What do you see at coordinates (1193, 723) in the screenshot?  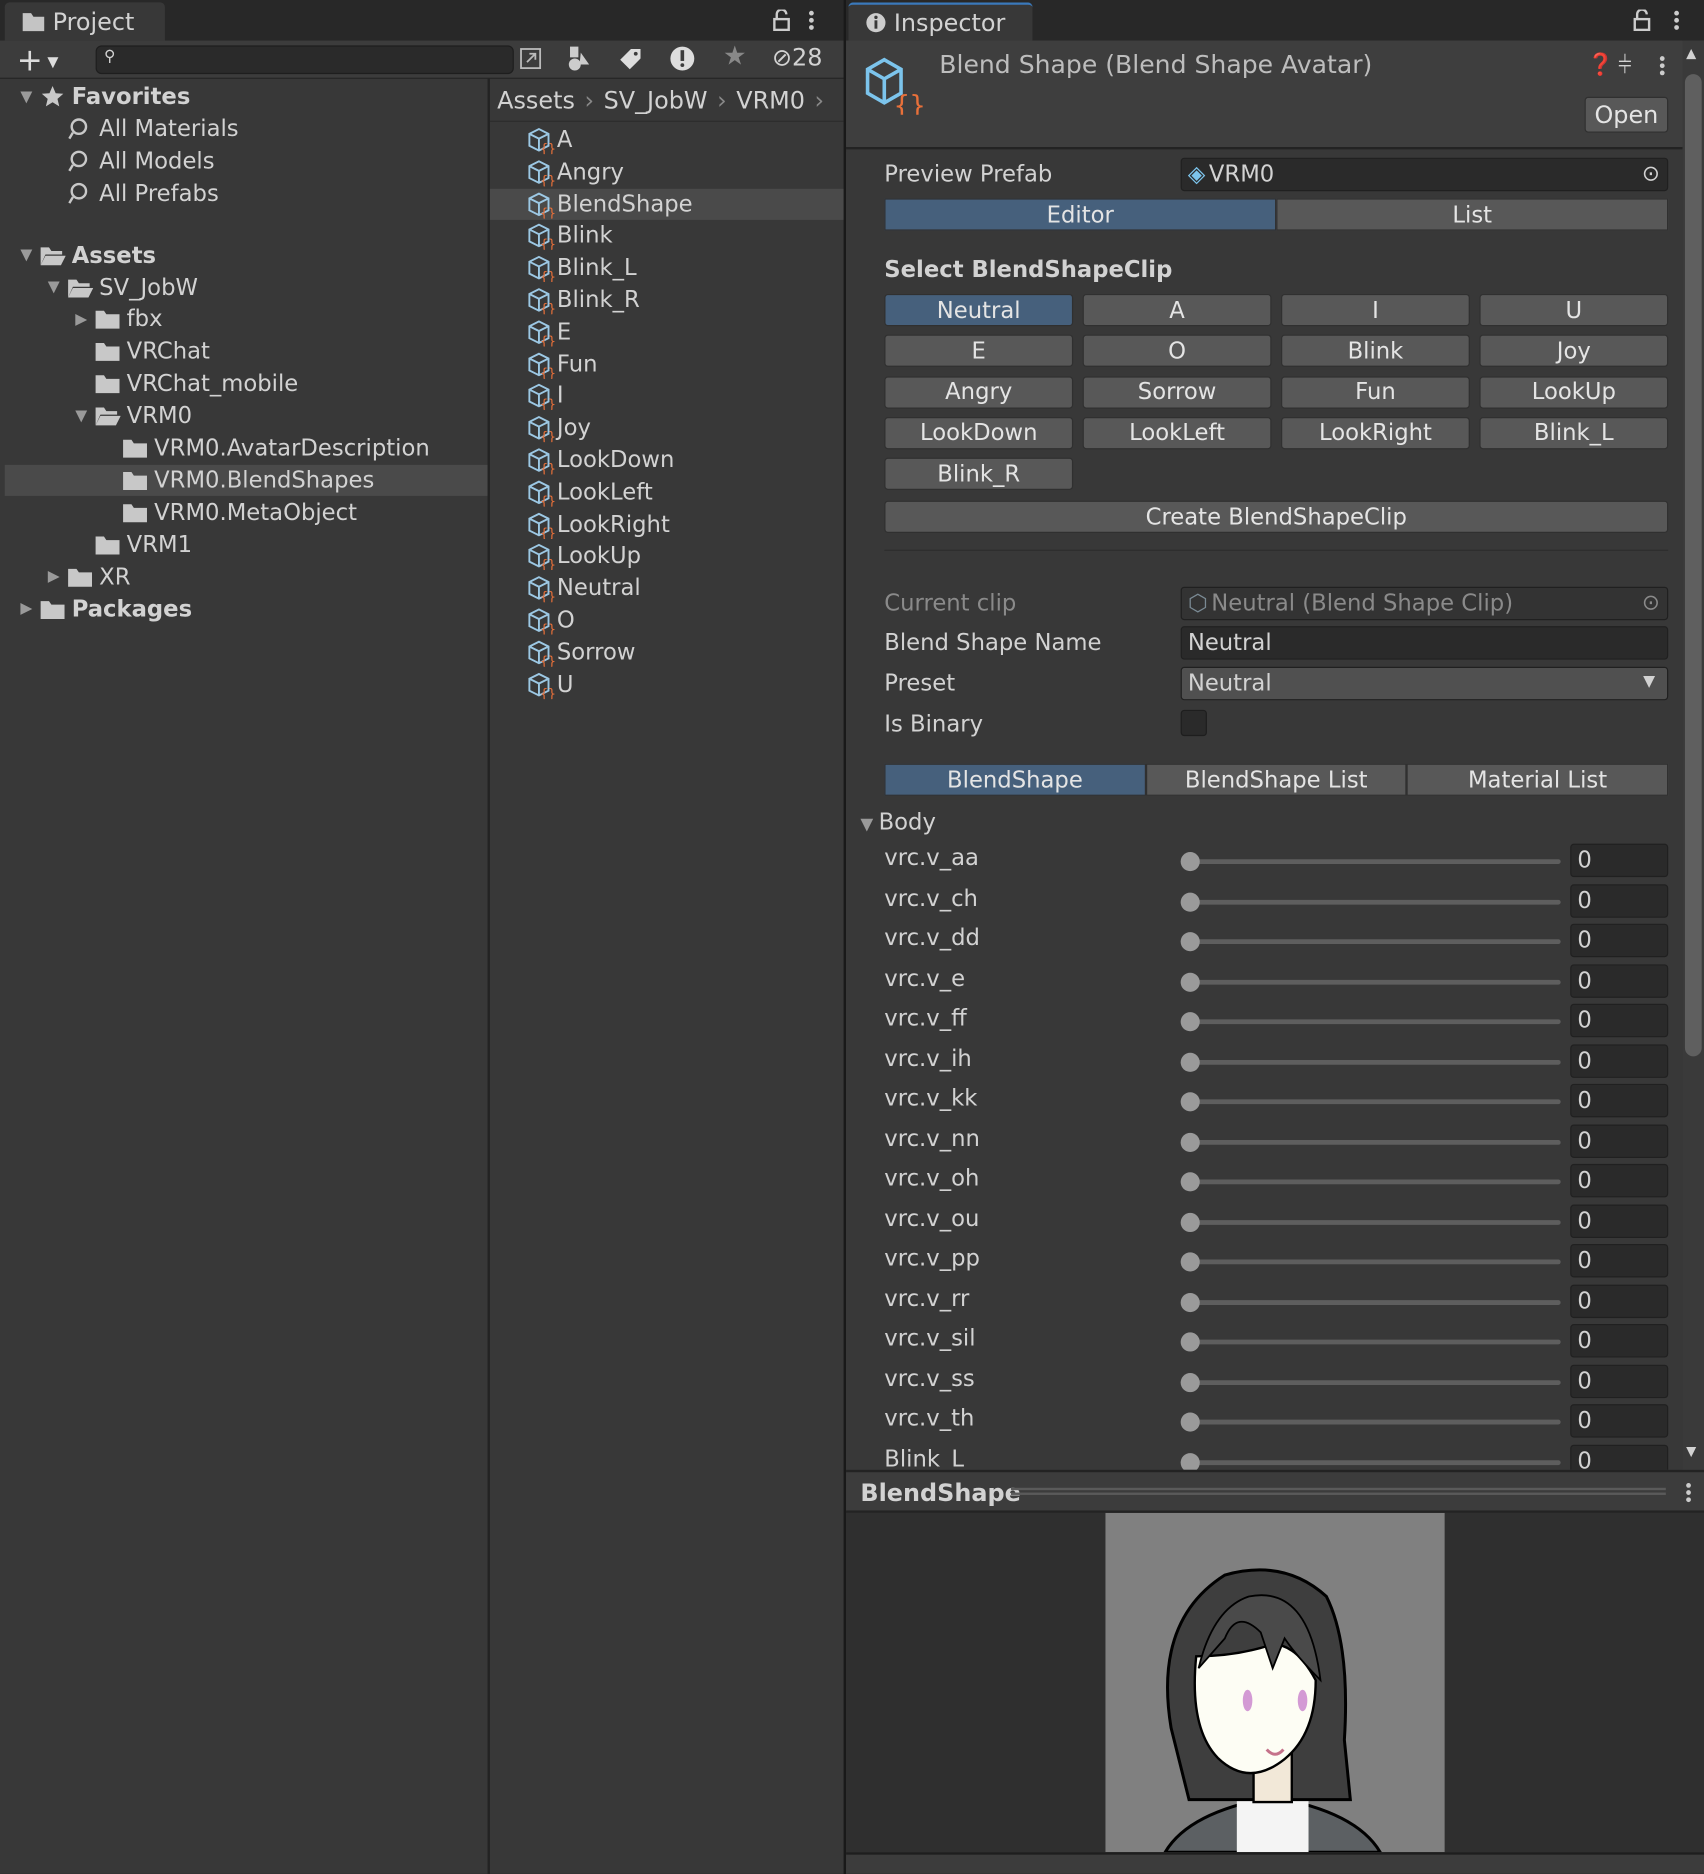 I see `is-binary-checkbox` at bounding box center [1193, 723].